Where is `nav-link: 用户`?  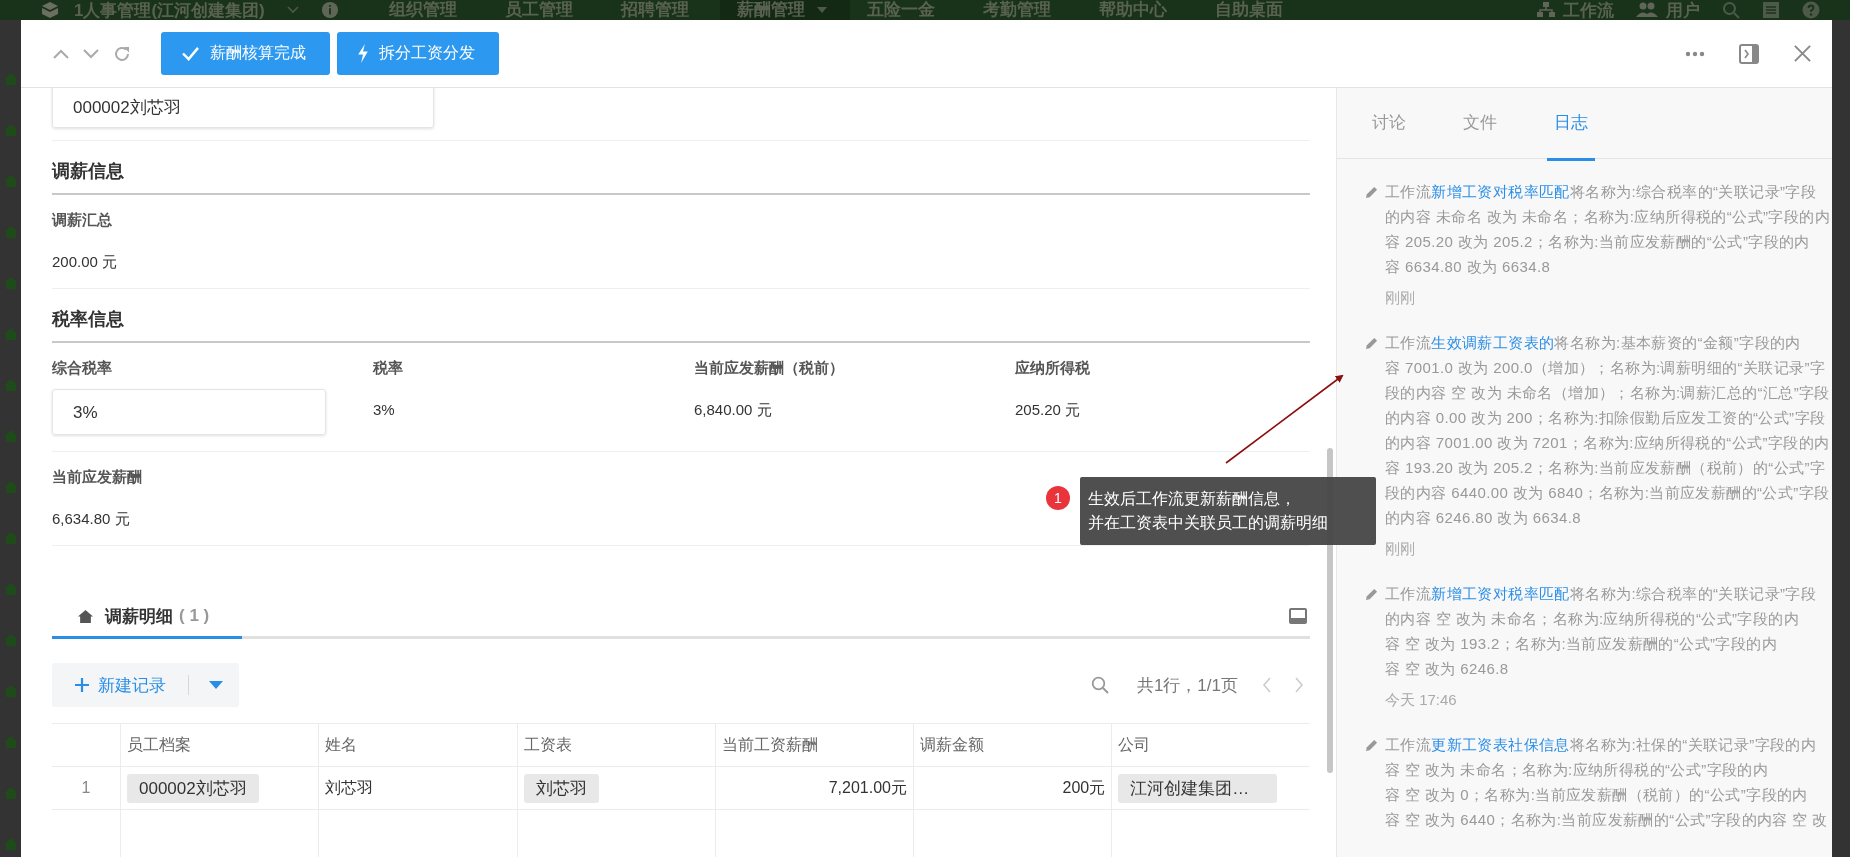
nav-link: 用户 is located at coordinates (1668, 11).